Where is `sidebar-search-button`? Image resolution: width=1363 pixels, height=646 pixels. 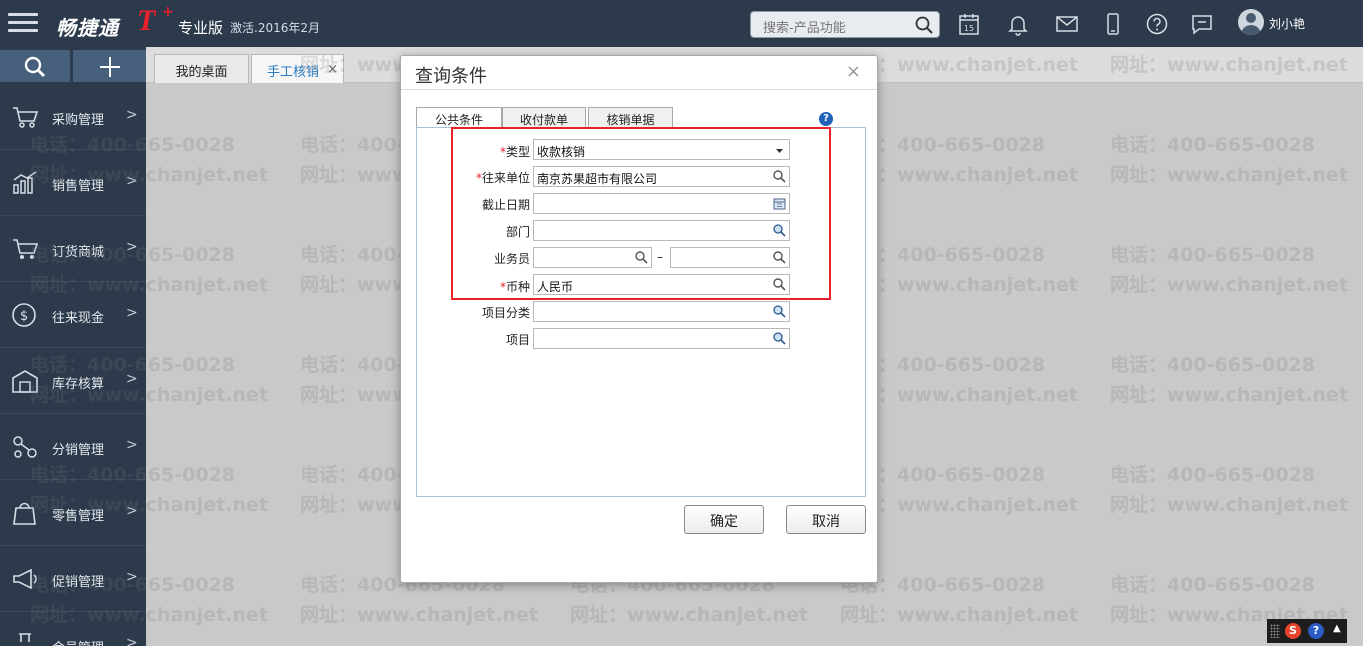
sidebar-search-button is located at coordinates (35, 66).